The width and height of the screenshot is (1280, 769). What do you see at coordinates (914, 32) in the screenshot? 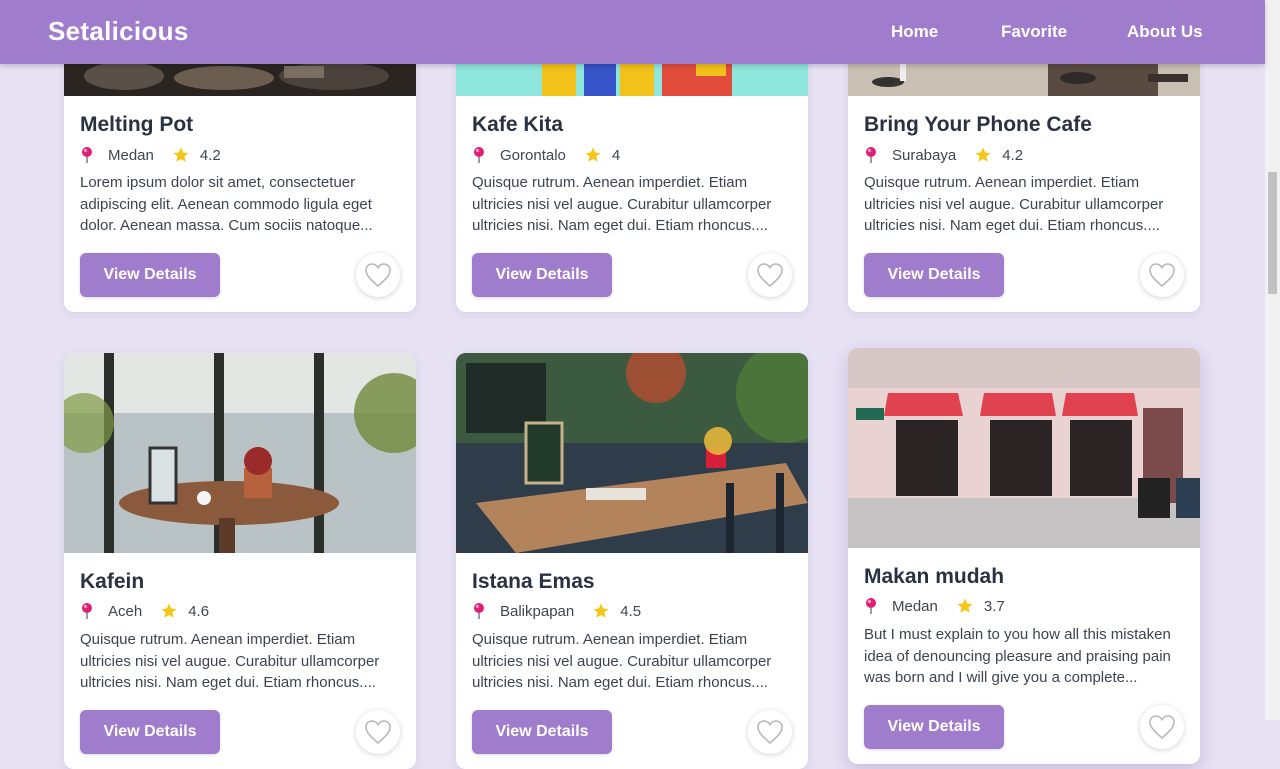
I see `nav-home: Home` at bounding box center [914, 32].